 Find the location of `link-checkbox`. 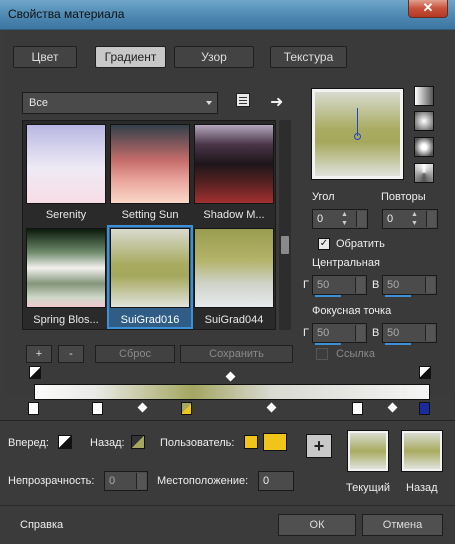

link-checkbox is located at coordinates (322, 354).